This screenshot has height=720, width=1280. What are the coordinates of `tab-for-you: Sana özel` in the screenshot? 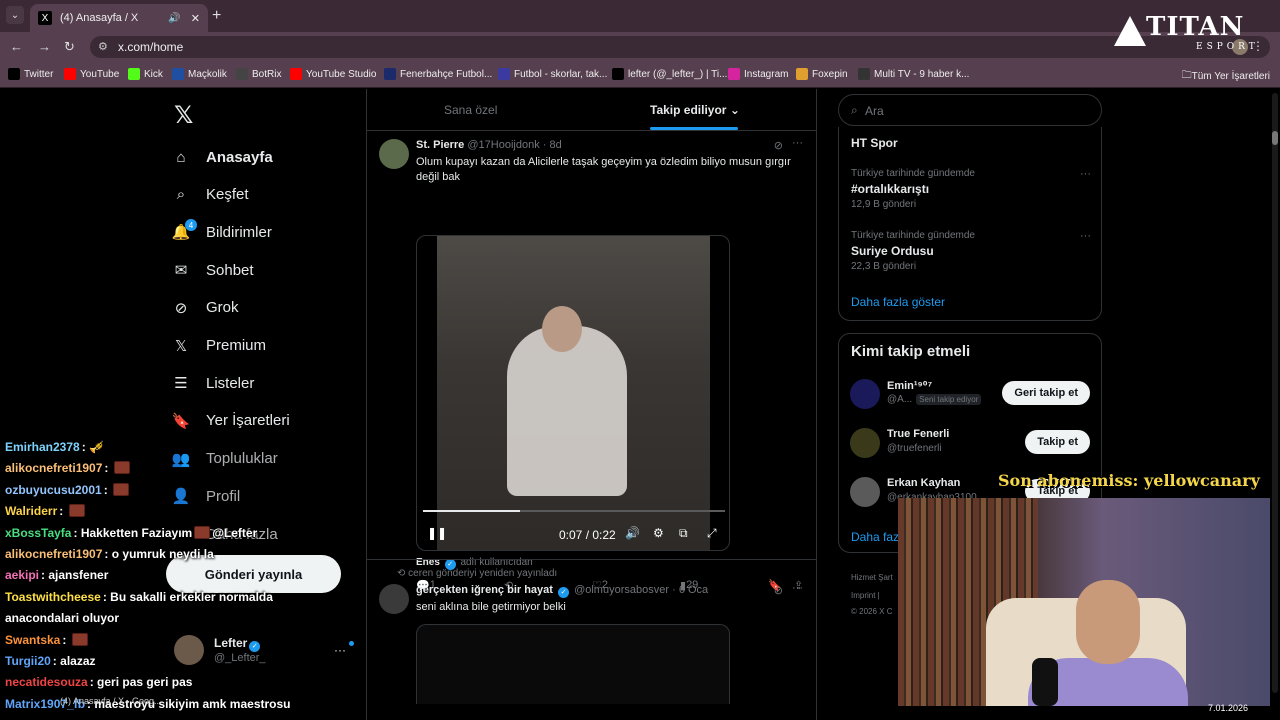 It's located at (470, 110).